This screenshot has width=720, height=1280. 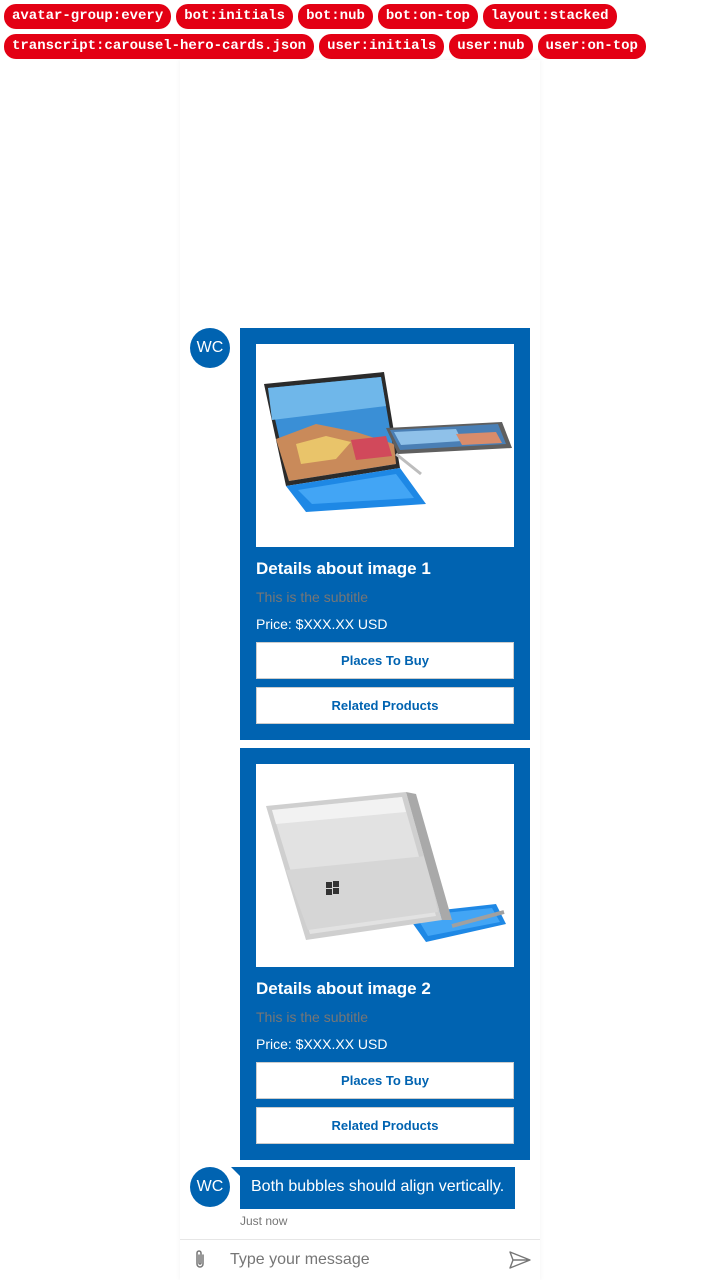 What do you see at coordinates (235, 16) in the screenshot?
I see `tag: bot:initials` at bounding box center [235, 16].